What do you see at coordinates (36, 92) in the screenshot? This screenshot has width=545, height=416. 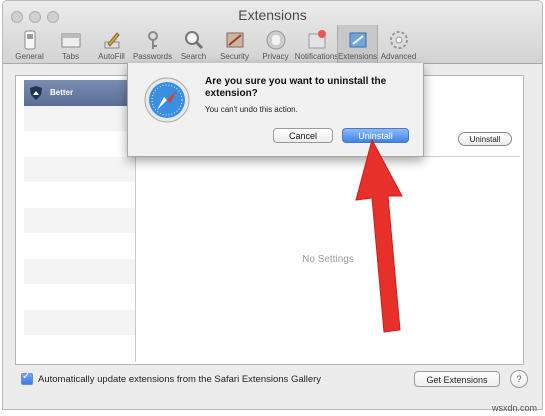 I see `shield-icon` at bounding box center [36, 92].